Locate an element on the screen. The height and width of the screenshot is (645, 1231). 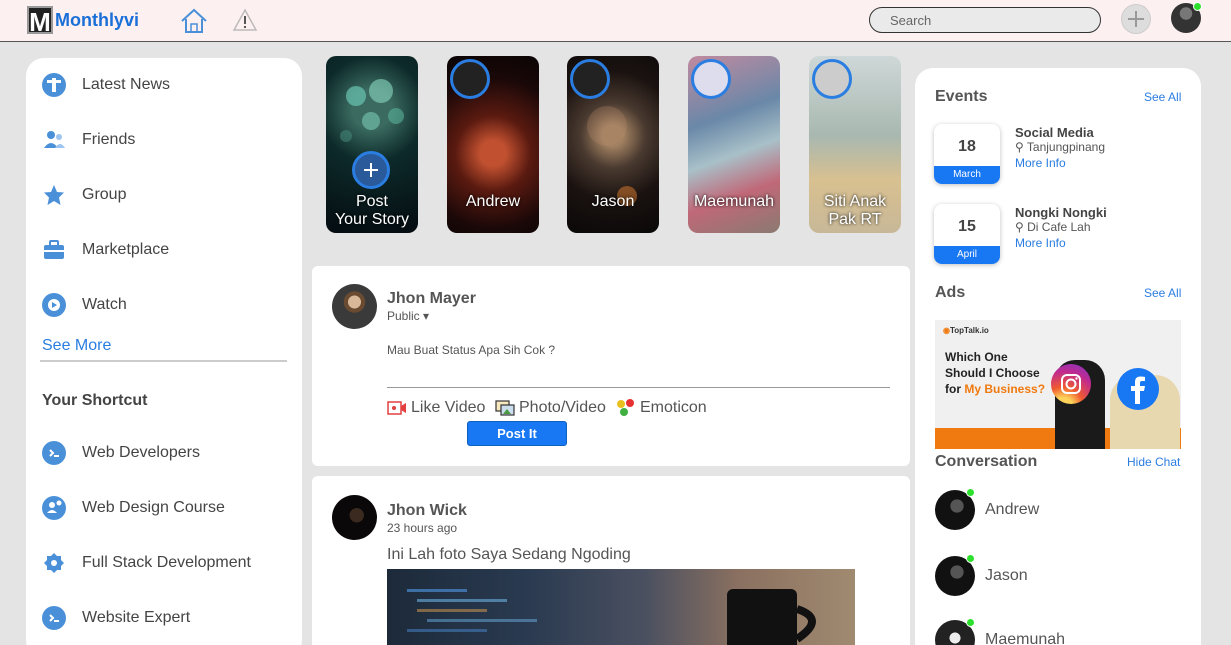
post-text: Ini Lah foto Saya Sedang Ngoding is located at coordinates (509, 554).